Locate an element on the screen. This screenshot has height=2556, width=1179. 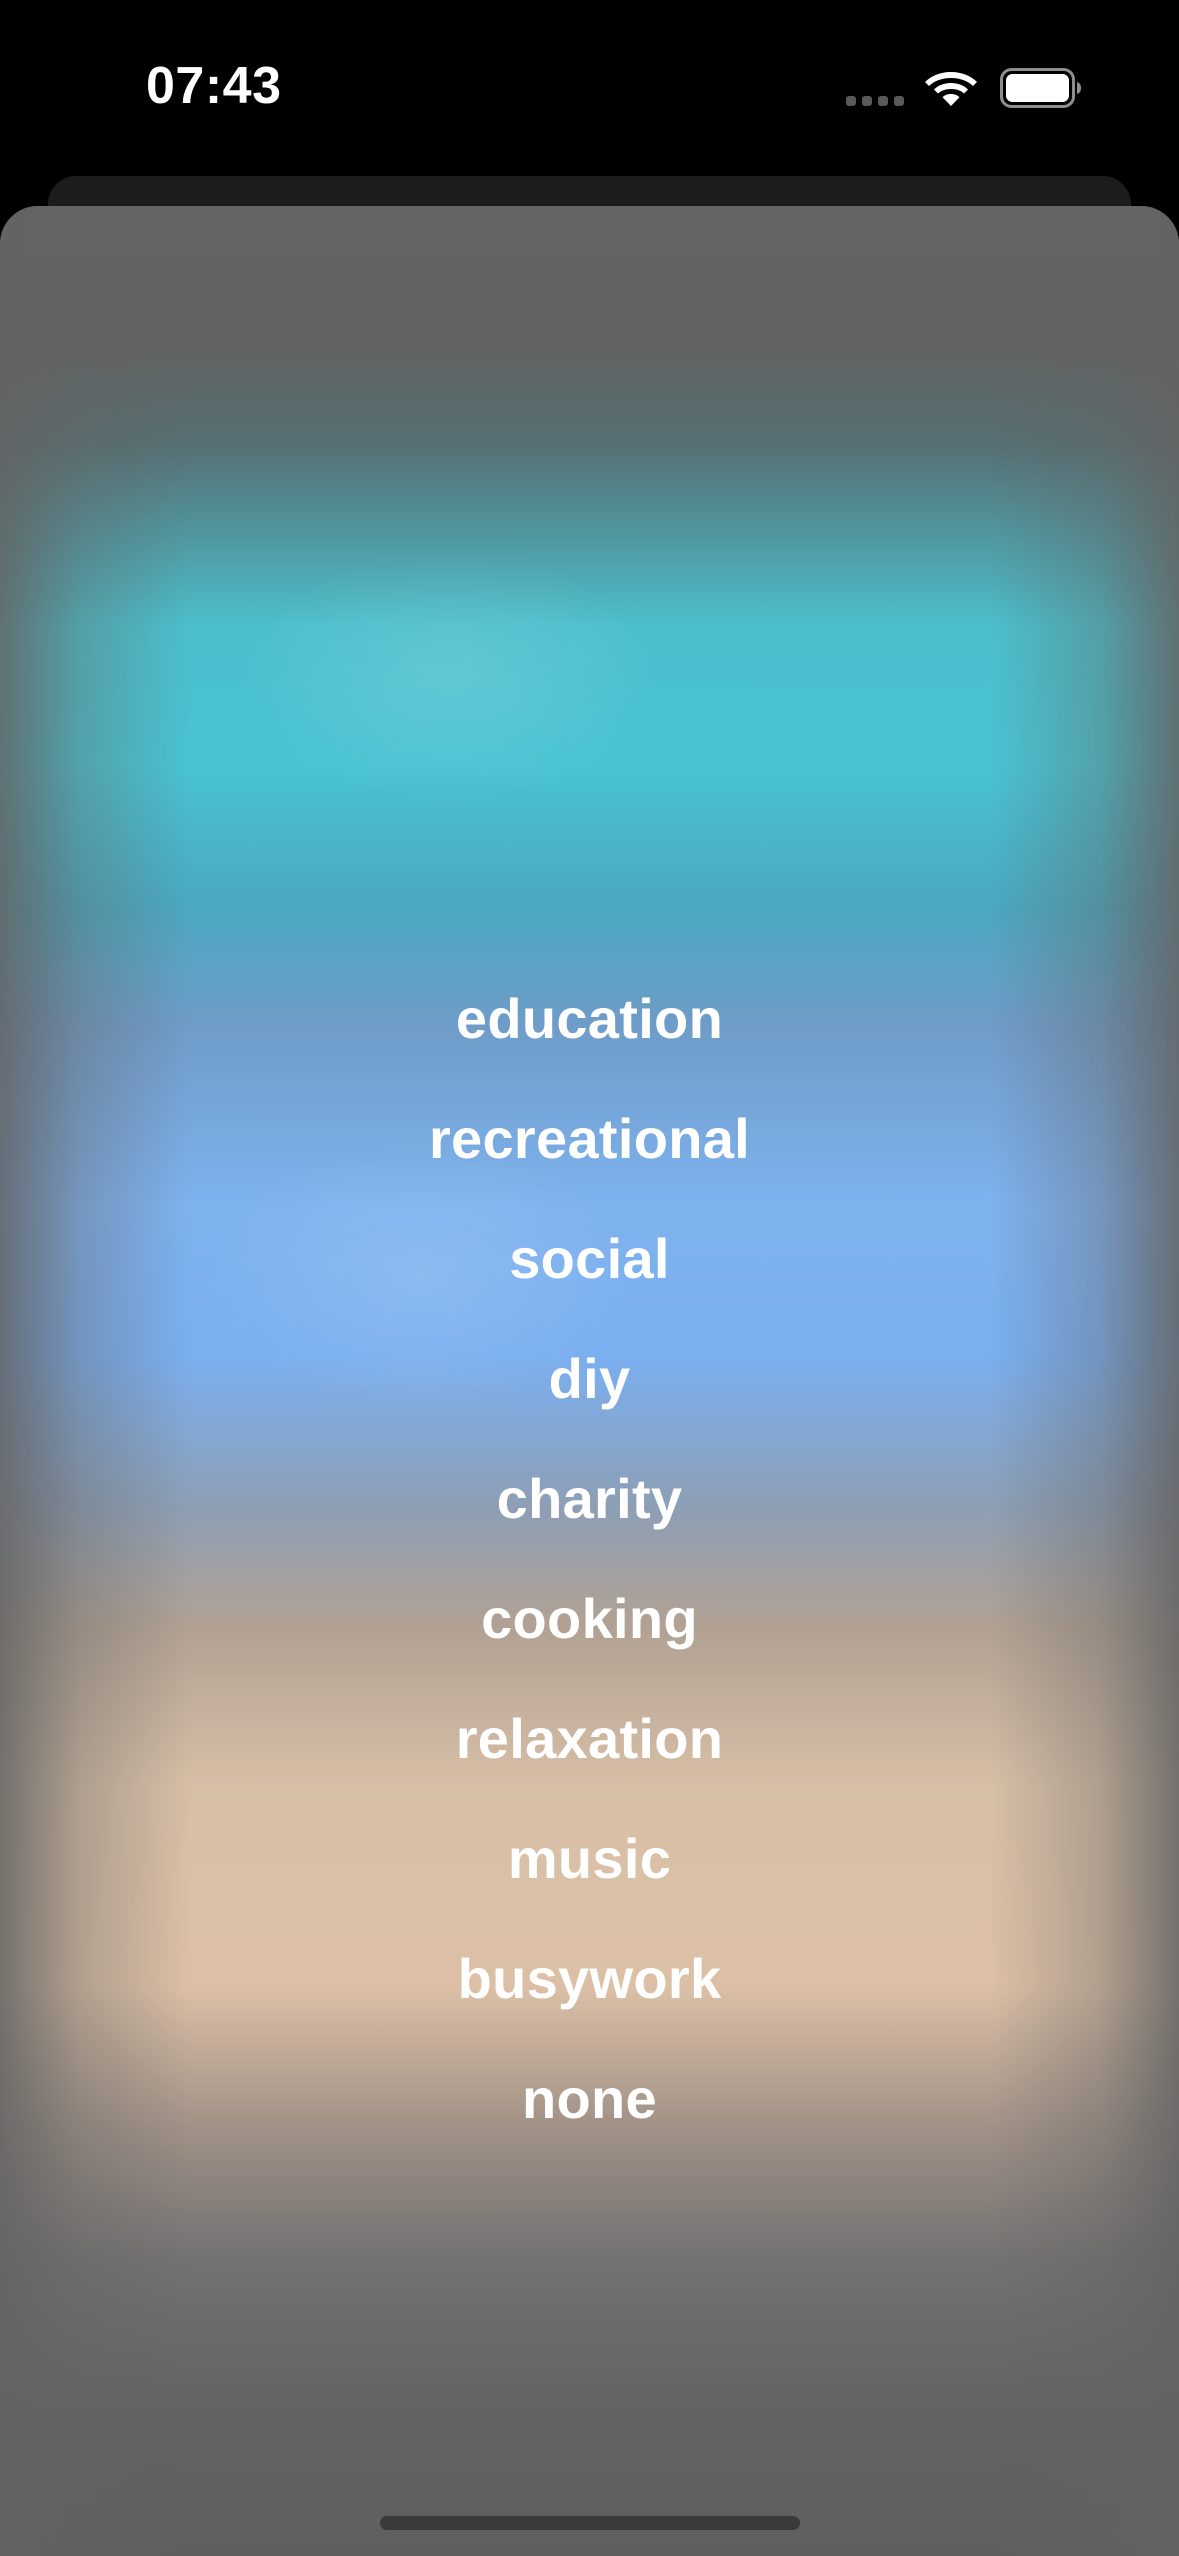
status-time: 07:43 is located at coordinates (214, 86).